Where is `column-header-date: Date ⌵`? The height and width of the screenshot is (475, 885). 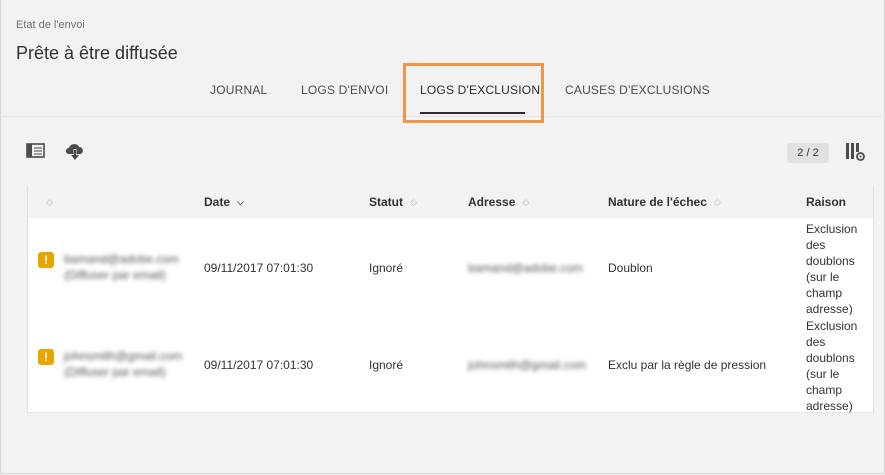 column-header-date: Date ⌵ is located at coordinates (224, 202).